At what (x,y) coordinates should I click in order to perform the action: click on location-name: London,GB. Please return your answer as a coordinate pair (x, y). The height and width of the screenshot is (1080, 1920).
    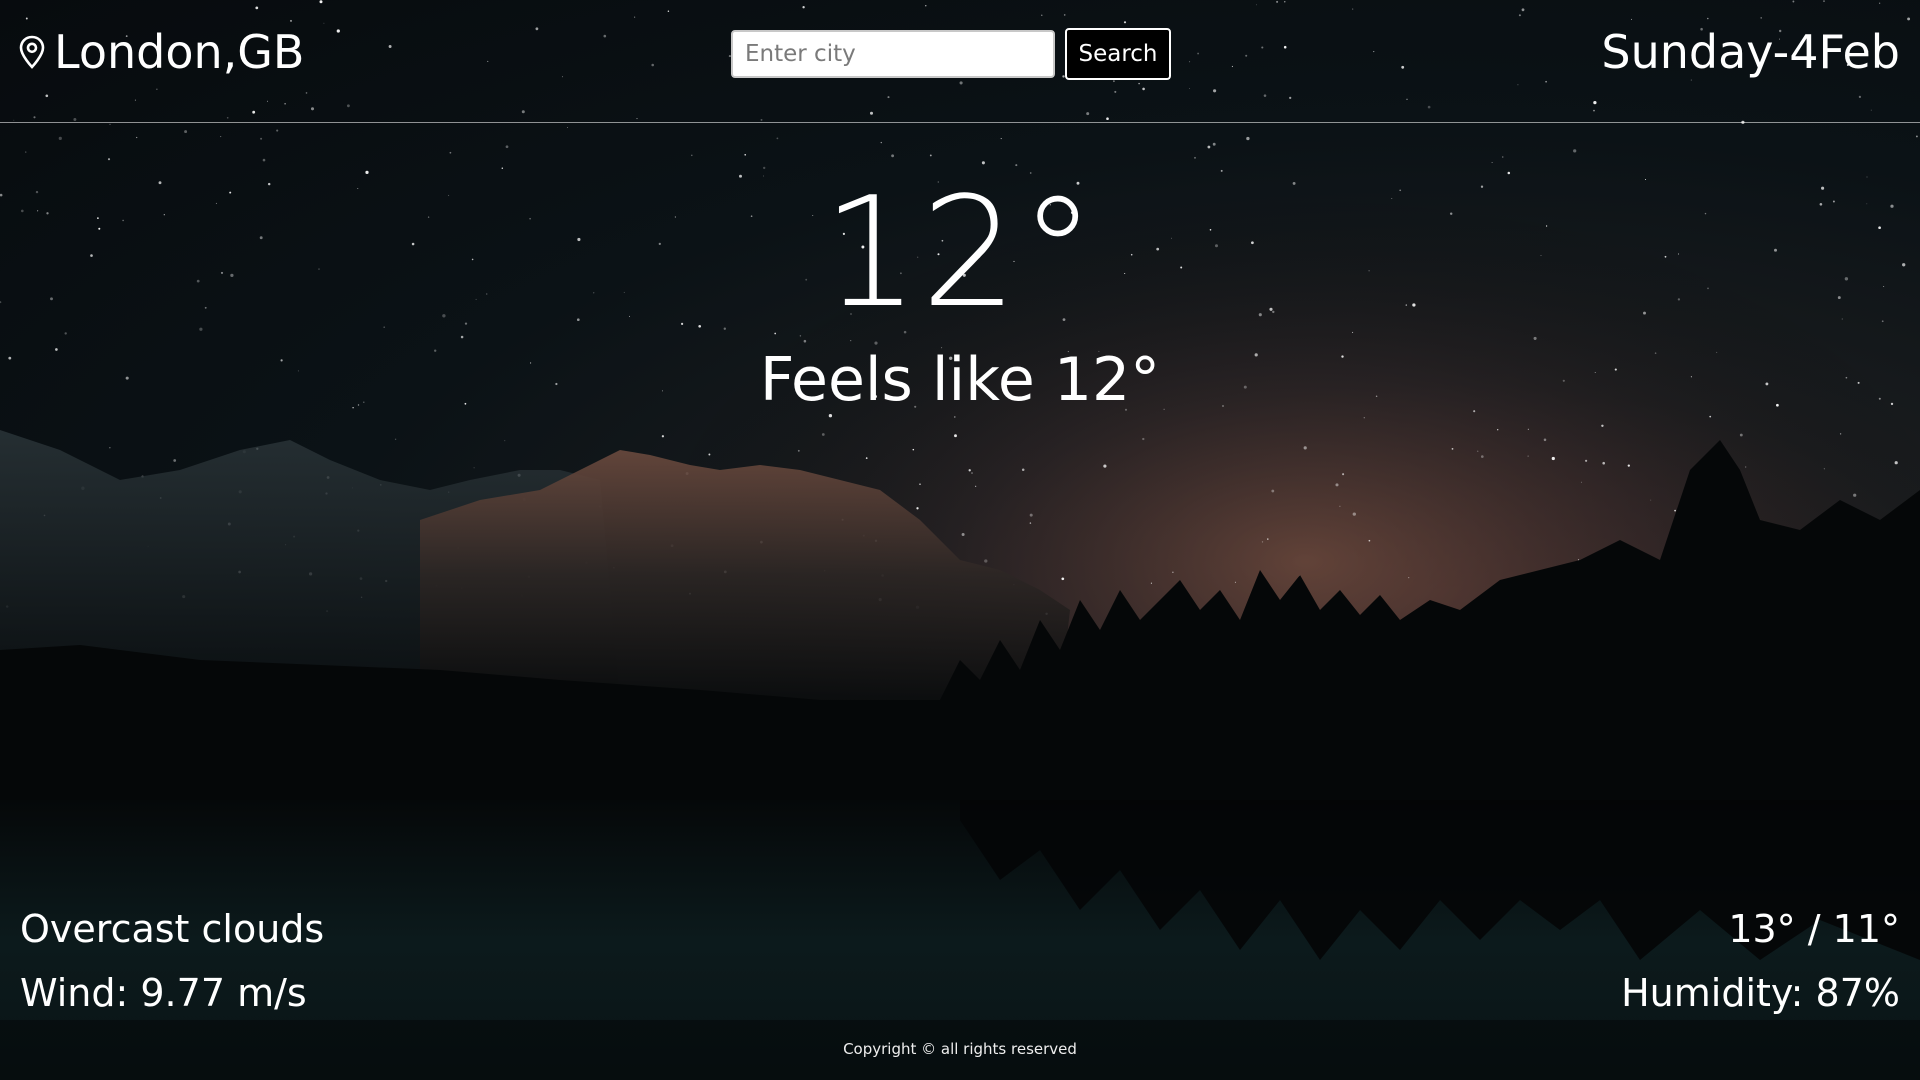
    Looking at the image, I should click on (179, 52).